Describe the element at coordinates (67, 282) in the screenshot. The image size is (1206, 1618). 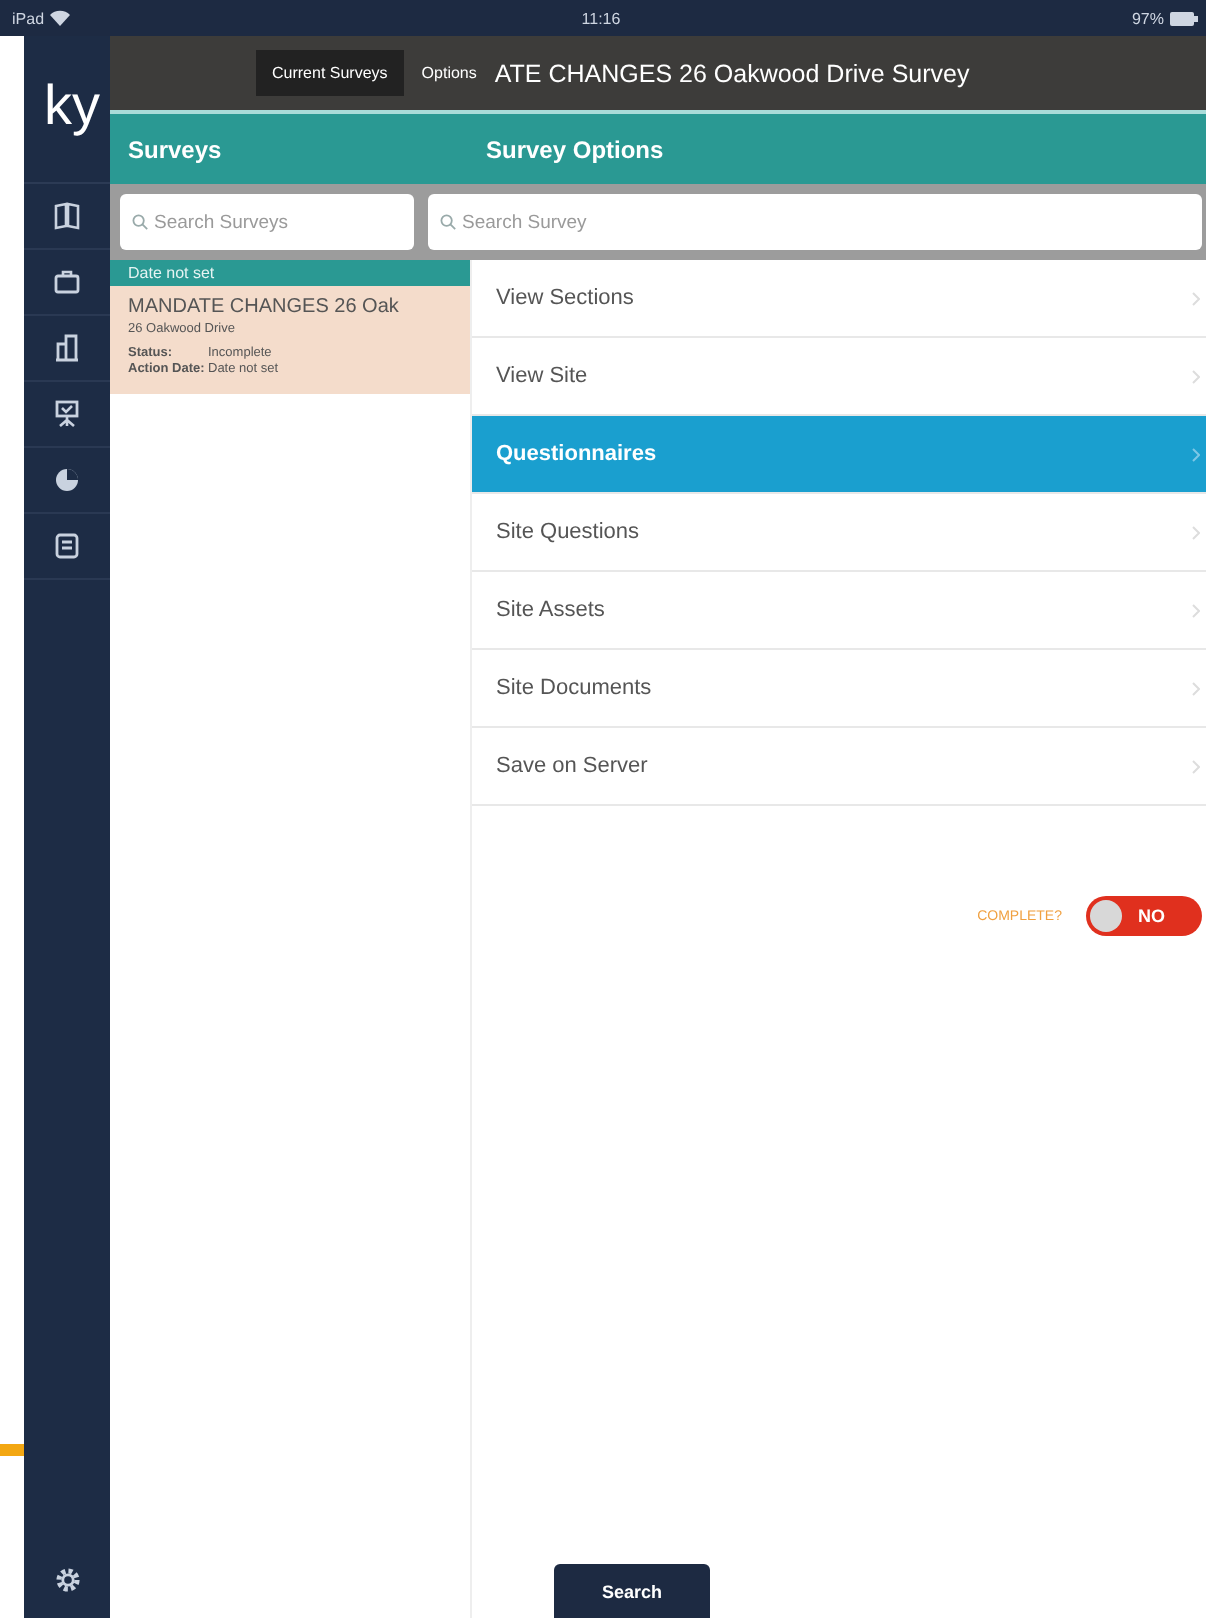
I see `briefcase-icon` at that location.